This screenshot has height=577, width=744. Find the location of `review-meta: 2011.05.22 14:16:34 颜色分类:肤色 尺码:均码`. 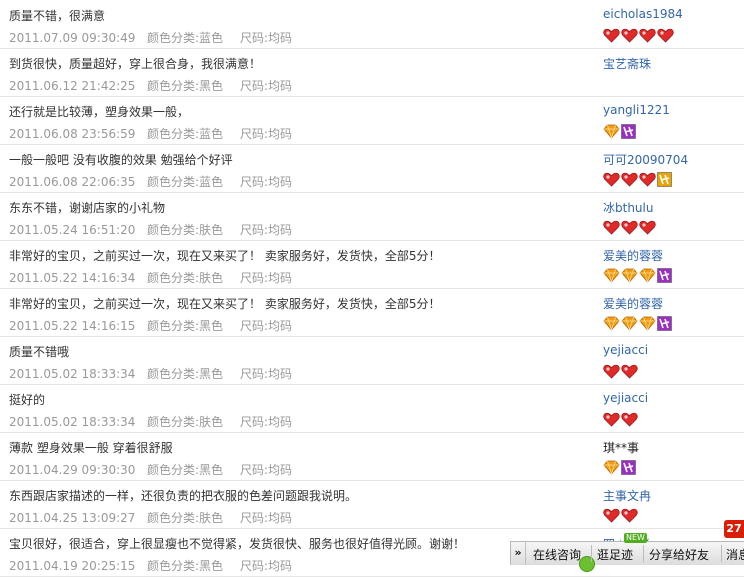

review-meta: 2011.05.22 14:16:34 颜色分类:肤色 尺码:均码 is located at coordinates (150, 277).